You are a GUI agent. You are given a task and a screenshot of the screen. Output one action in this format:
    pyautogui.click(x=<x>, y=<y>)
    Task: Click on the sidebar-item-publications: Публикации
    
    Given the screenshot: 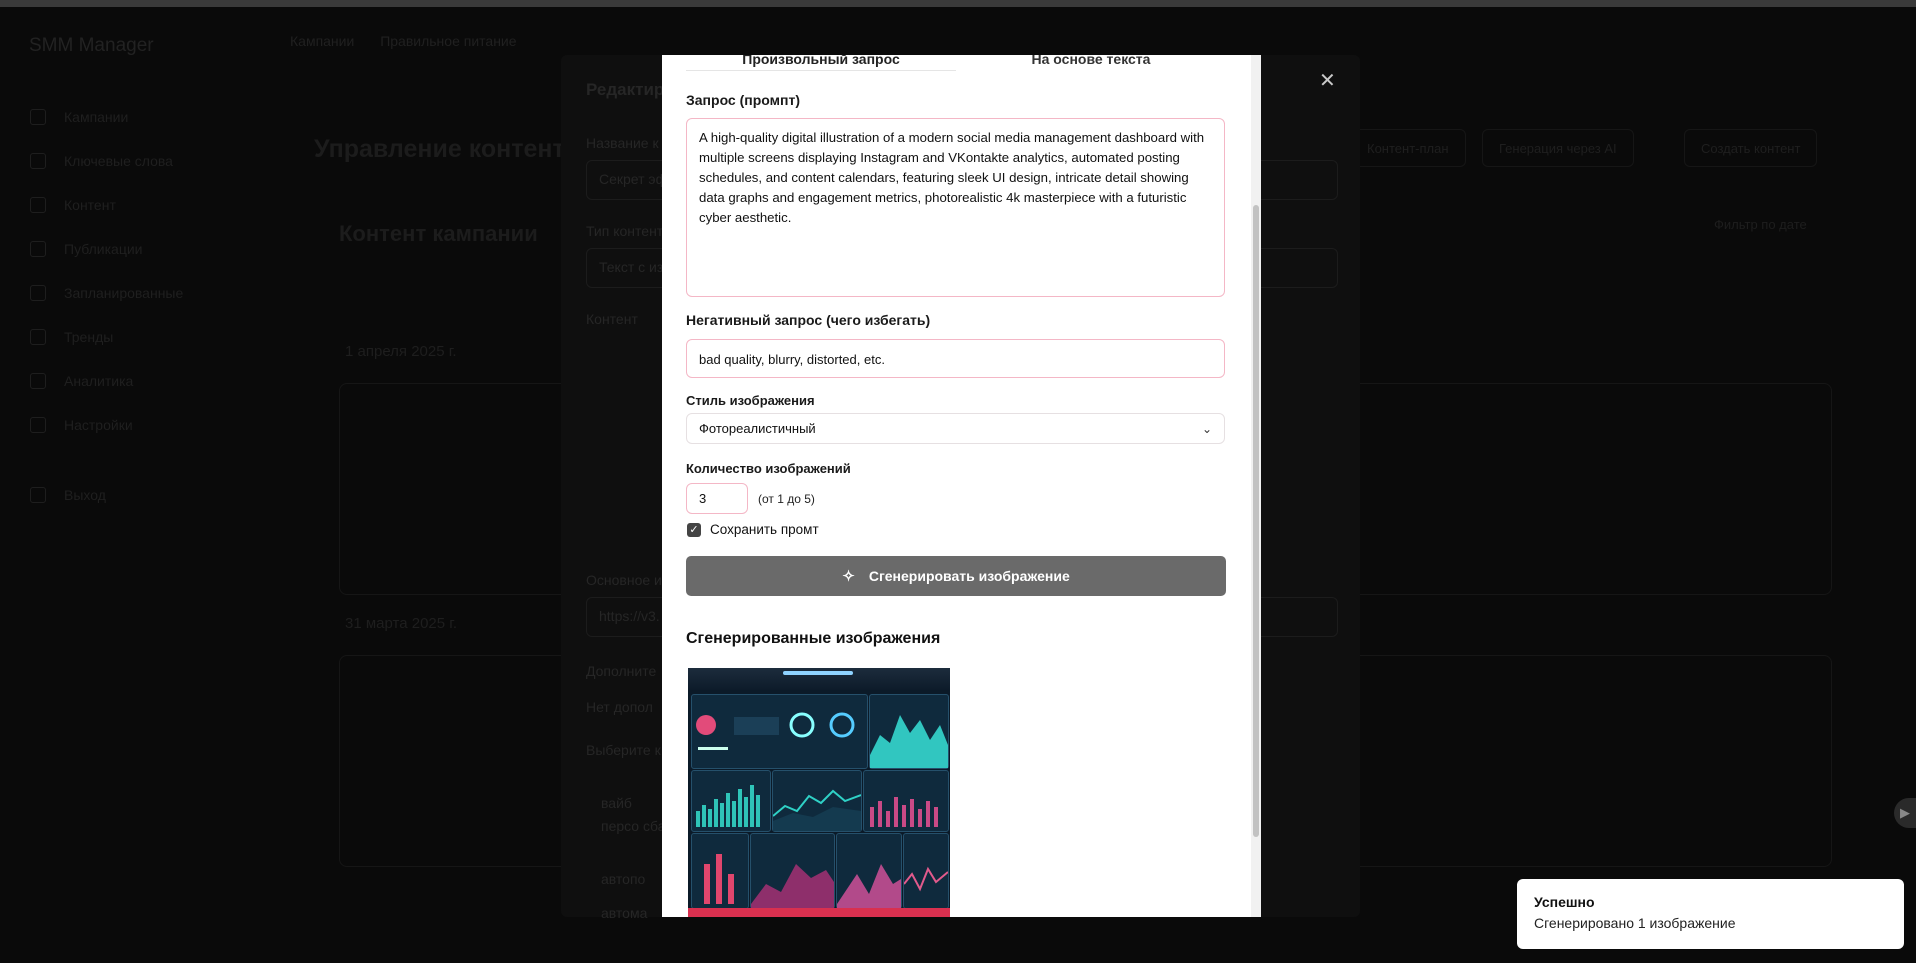 What is the action you would take?
    pyautogui.click(x=106, y=249)
    